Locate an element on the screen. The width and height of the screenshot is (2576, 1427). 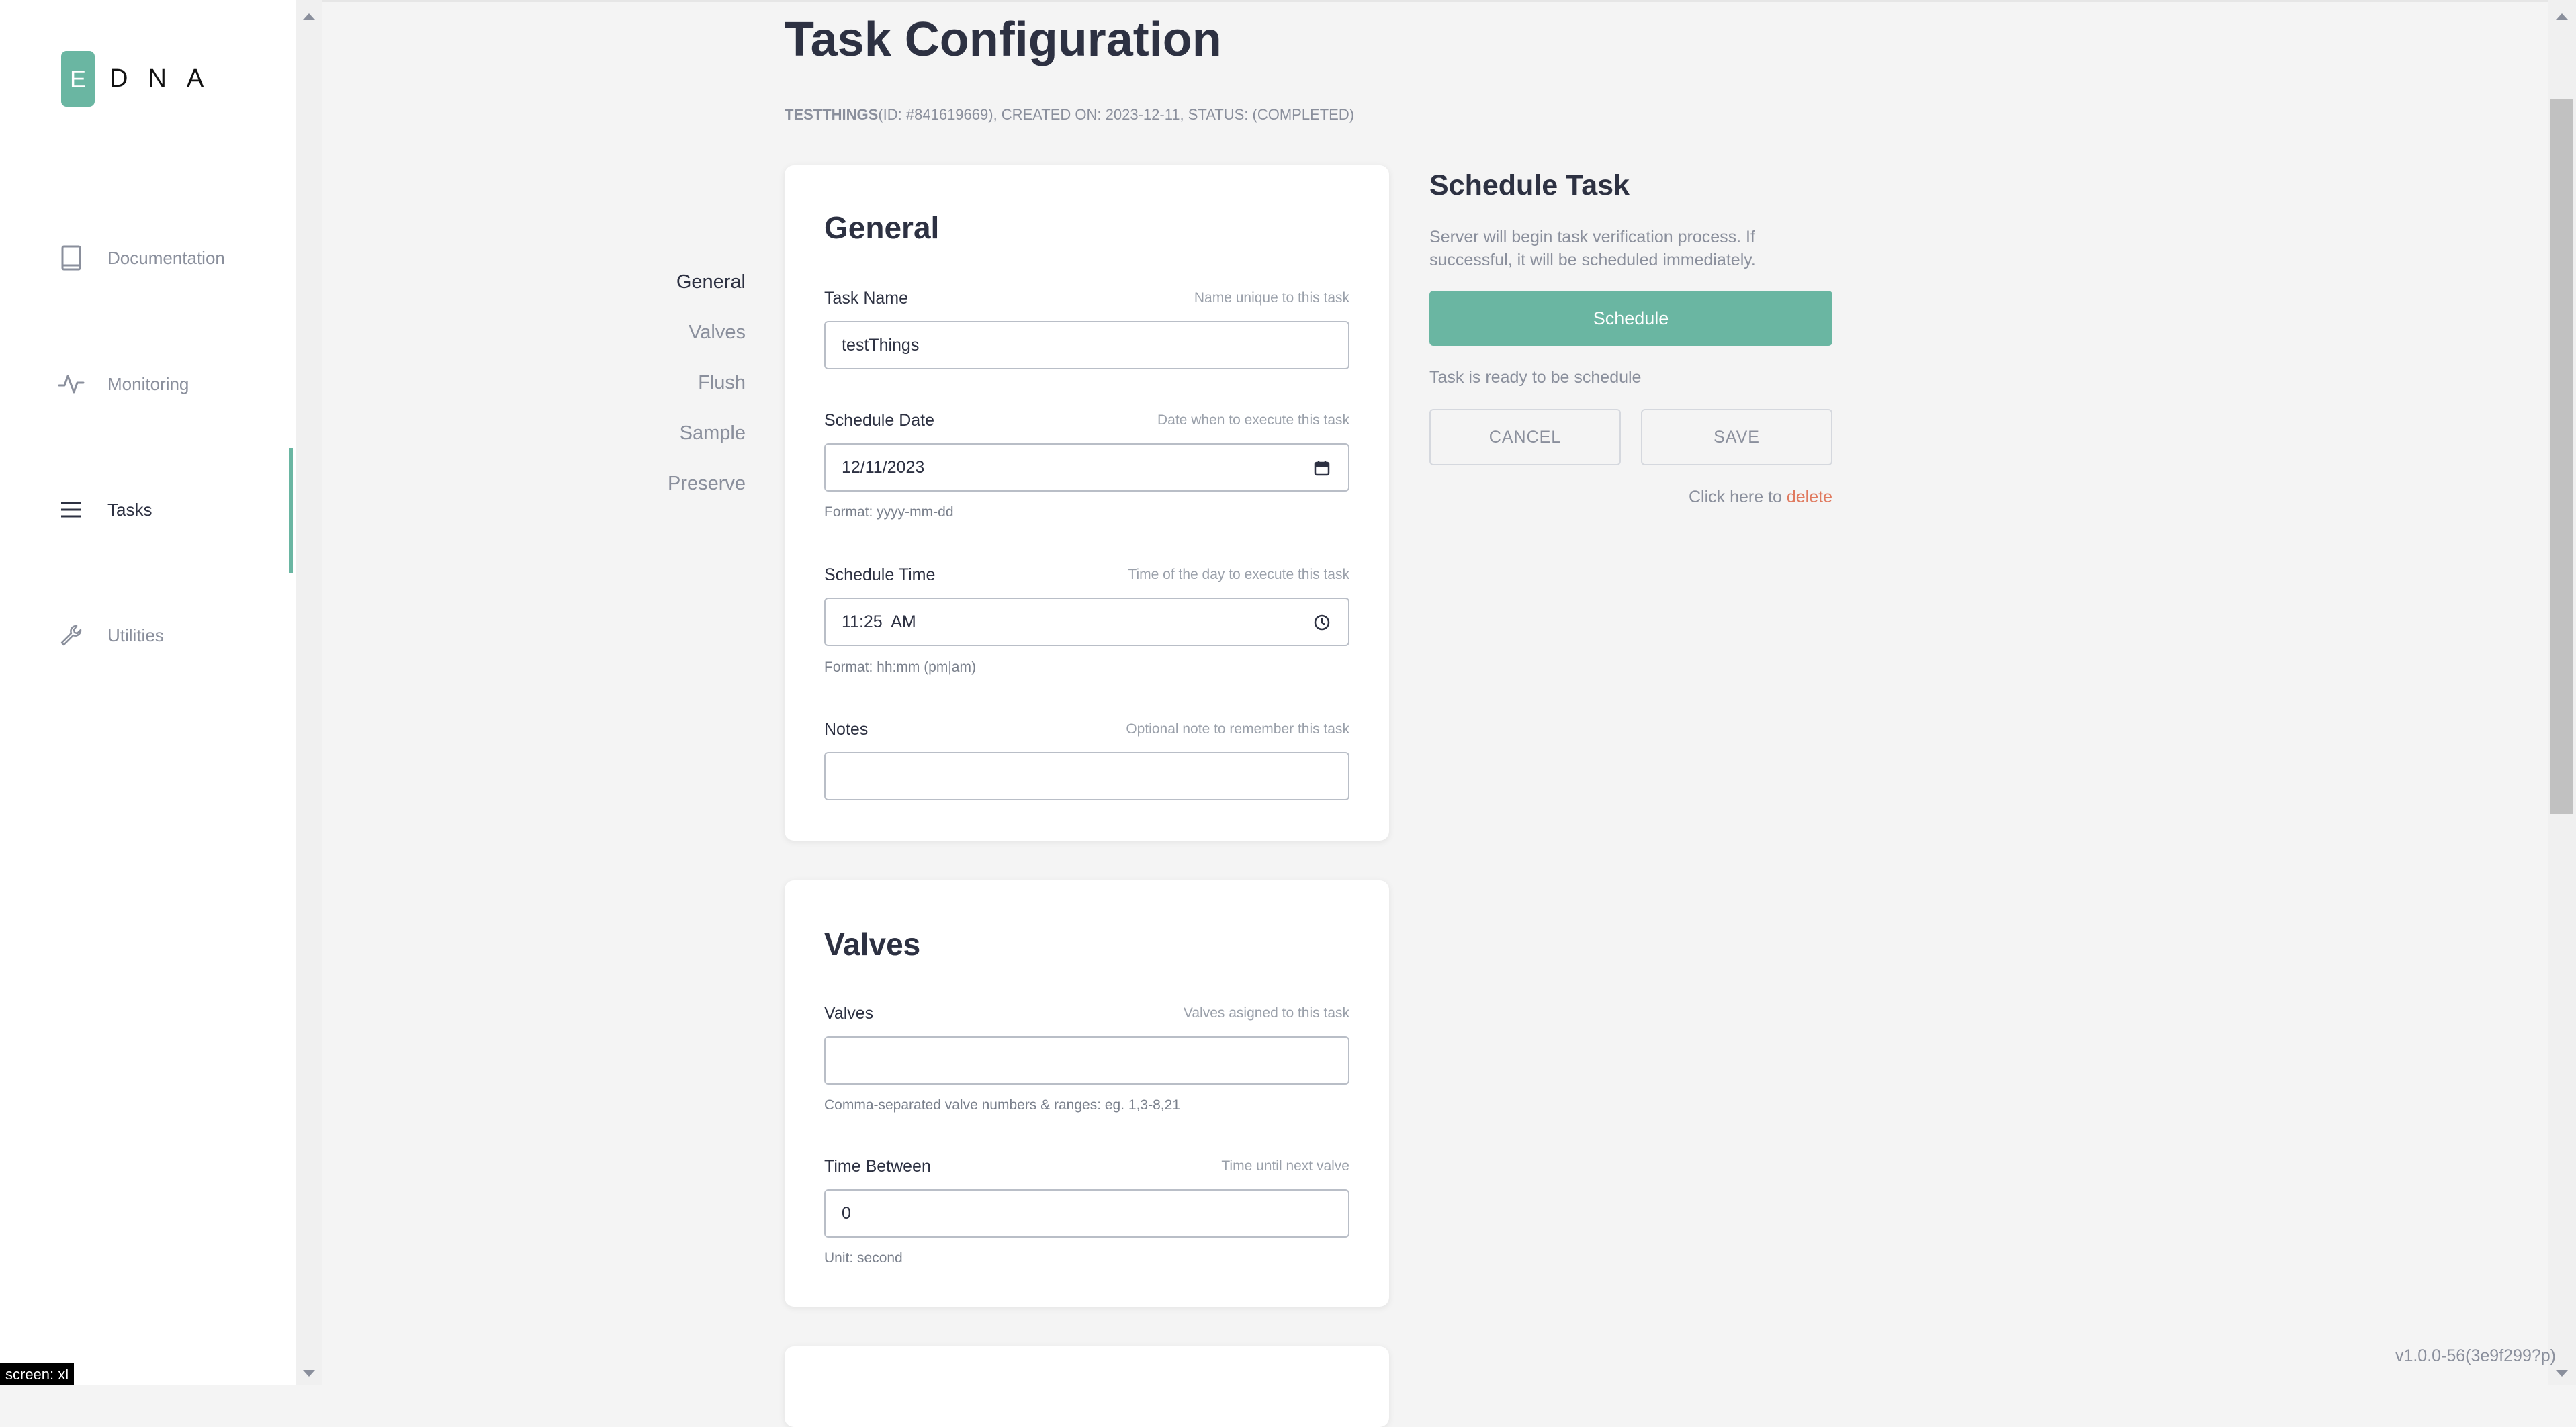
schedule-date-input: 12/11/2023 is located at coordinates (1087, 467).